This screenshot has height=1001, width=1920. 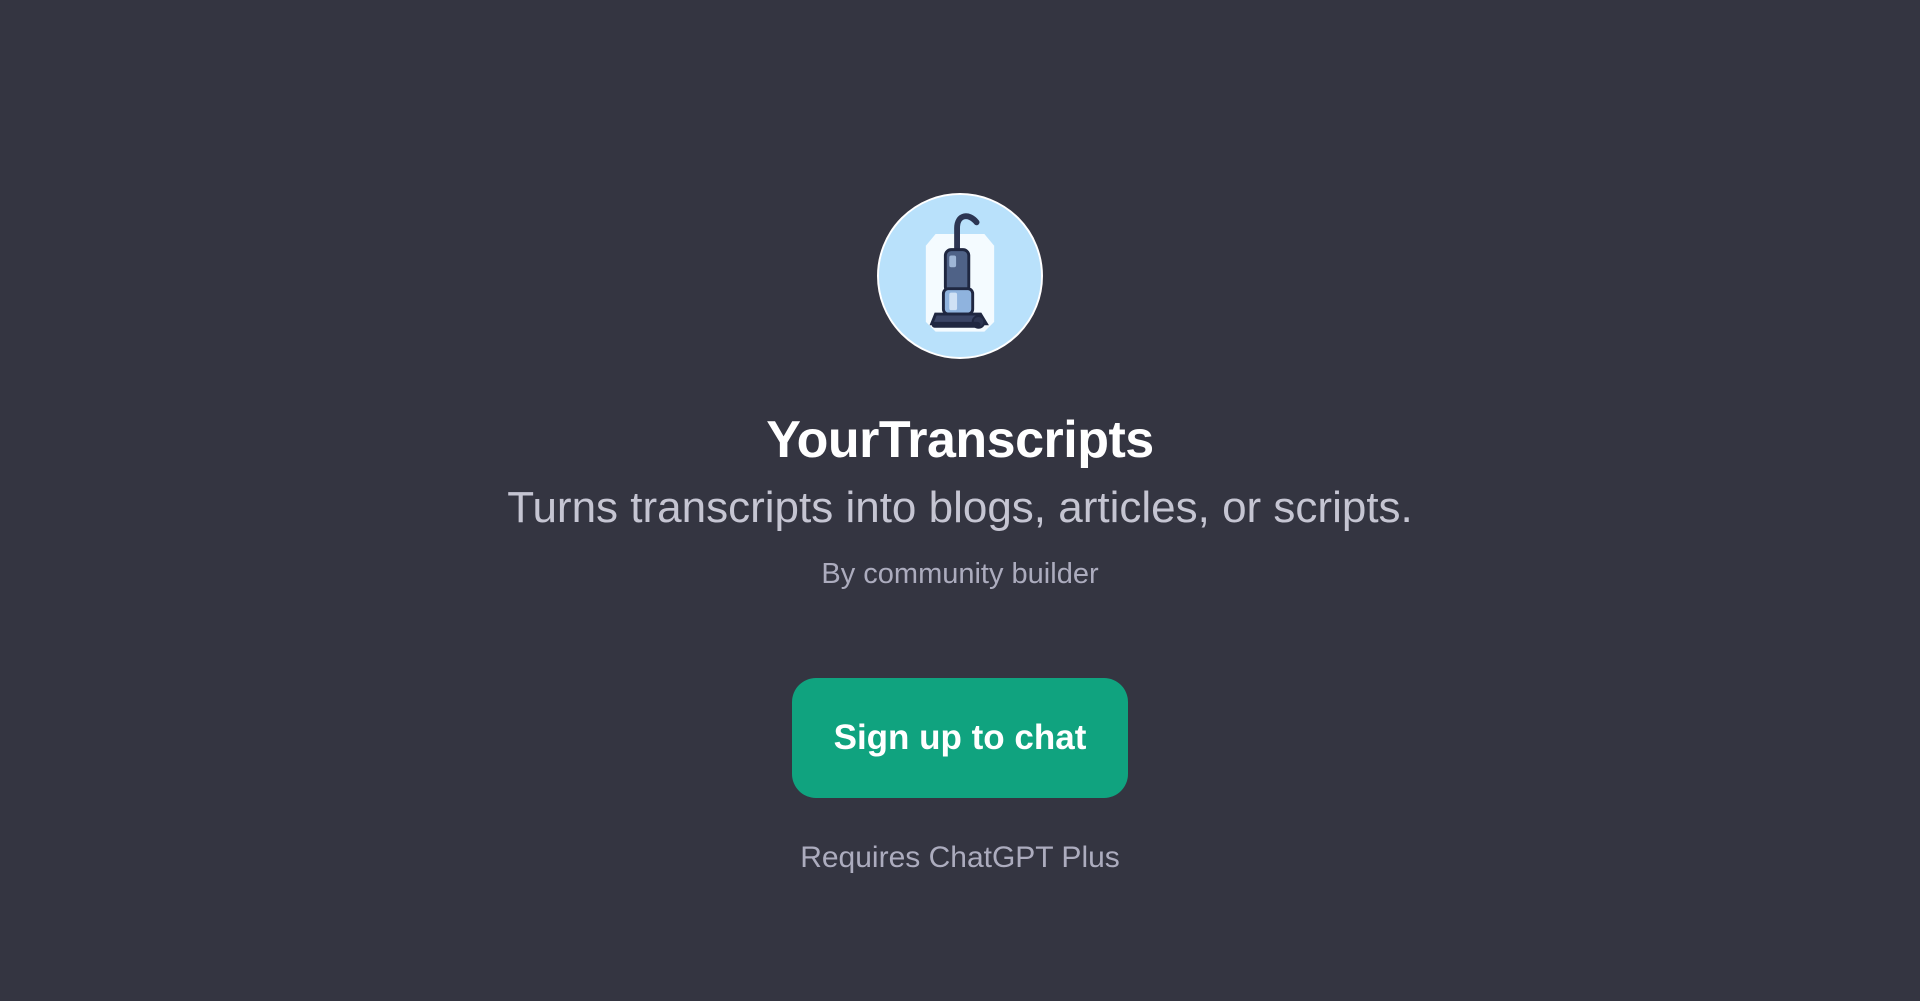 I want to click on vacuum-cleaner-icon, so click(x=960, y=276).